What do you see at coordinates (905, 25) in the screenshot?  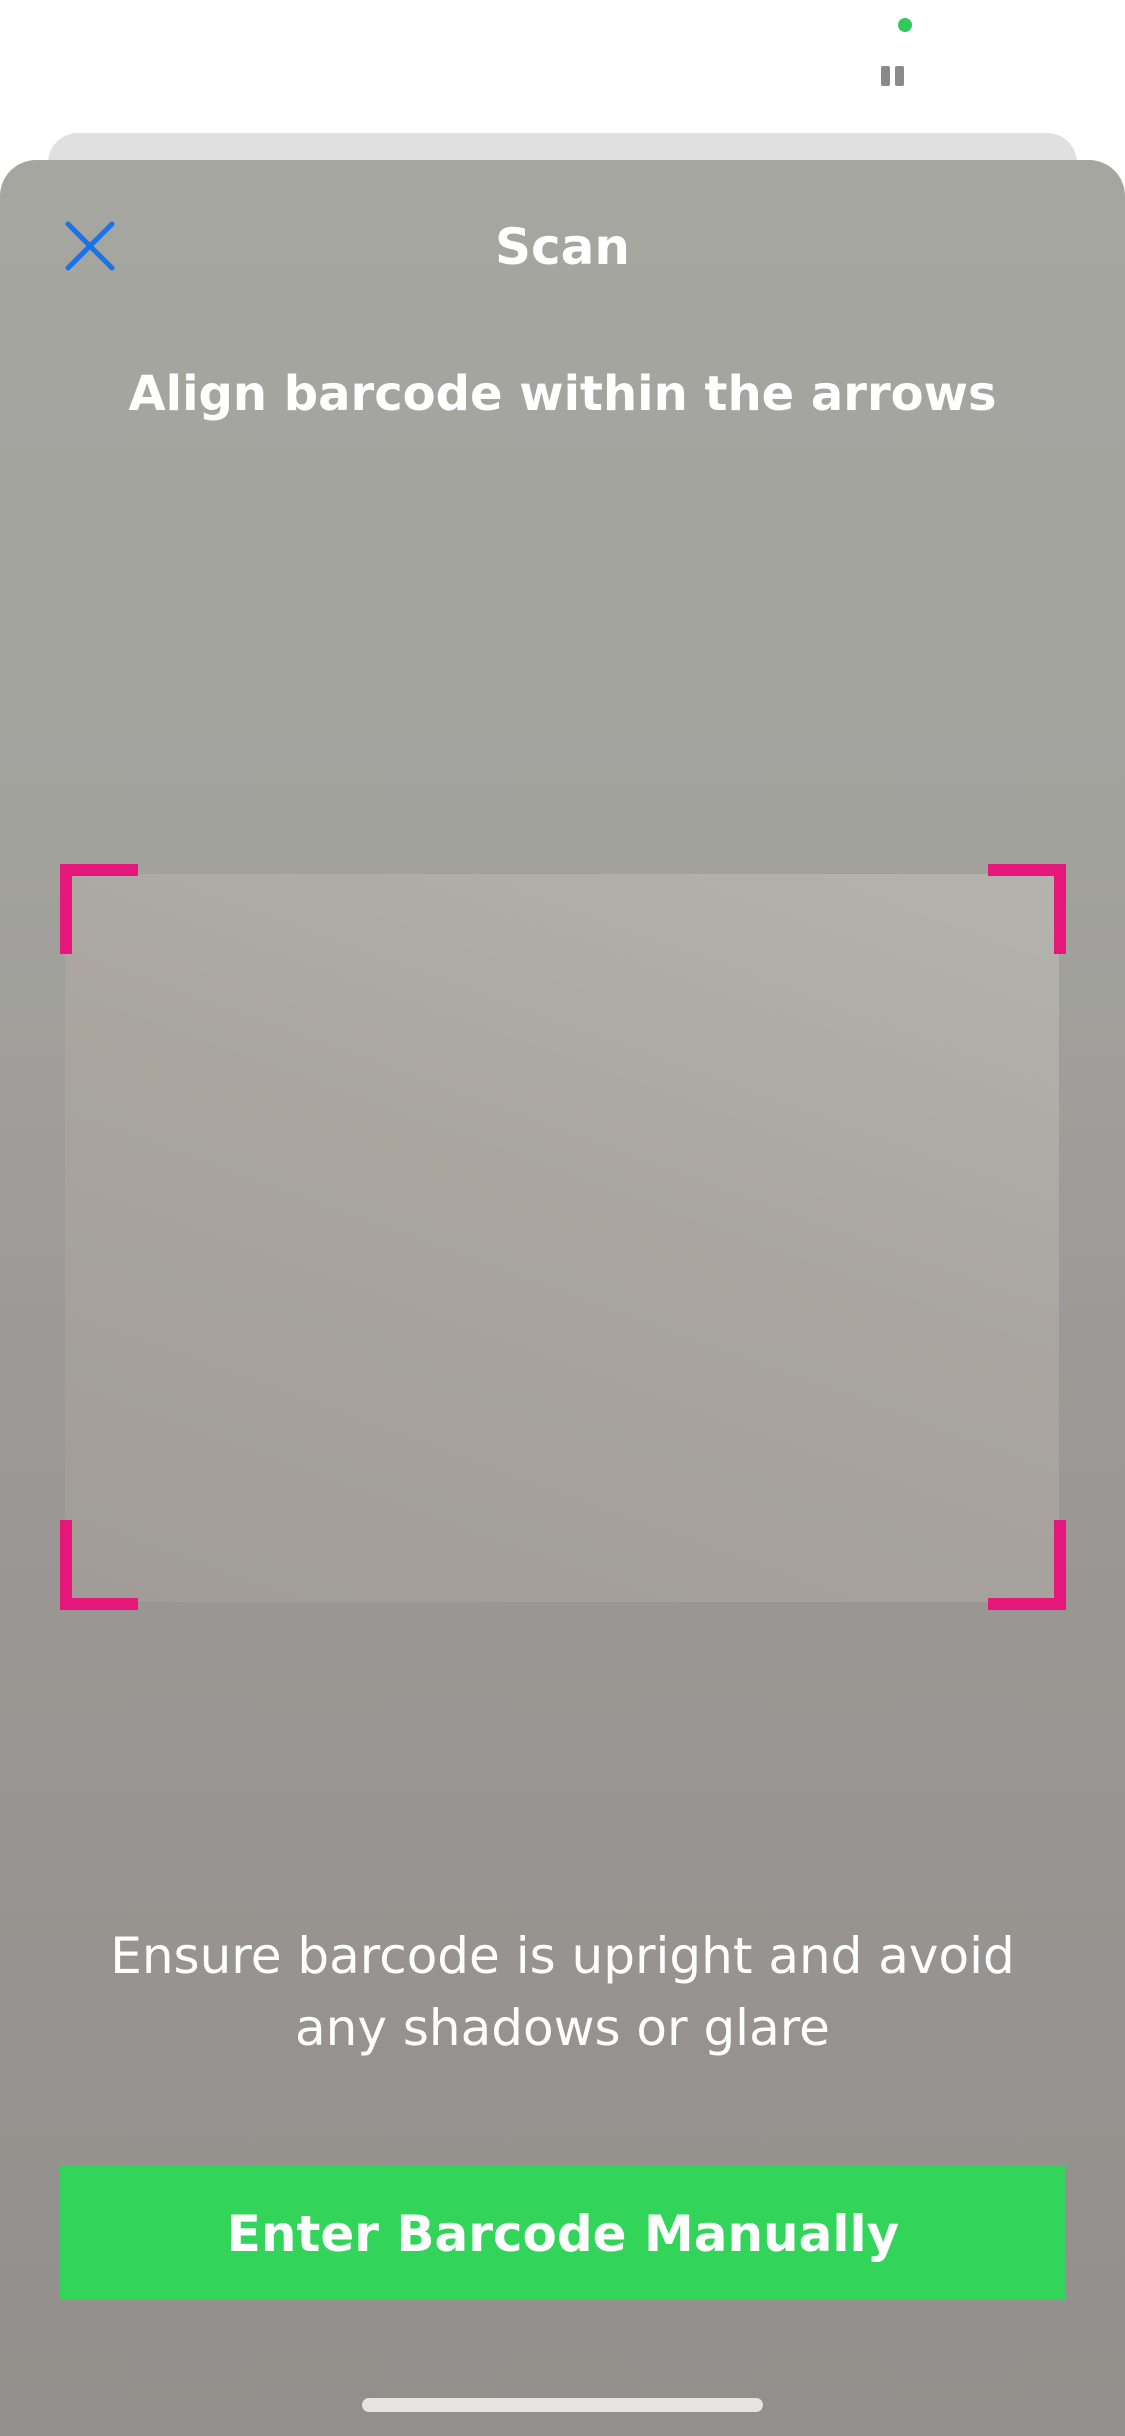 I see `camera-indicator` at bounding box center [905, 25].